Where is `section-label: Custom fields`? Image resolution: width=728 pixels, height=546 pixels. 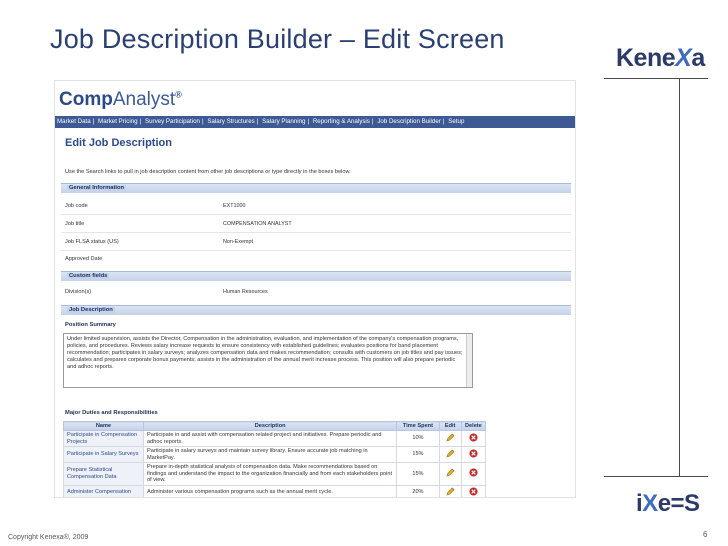 section-label: Custom fields is located at coordinates (88, 276).